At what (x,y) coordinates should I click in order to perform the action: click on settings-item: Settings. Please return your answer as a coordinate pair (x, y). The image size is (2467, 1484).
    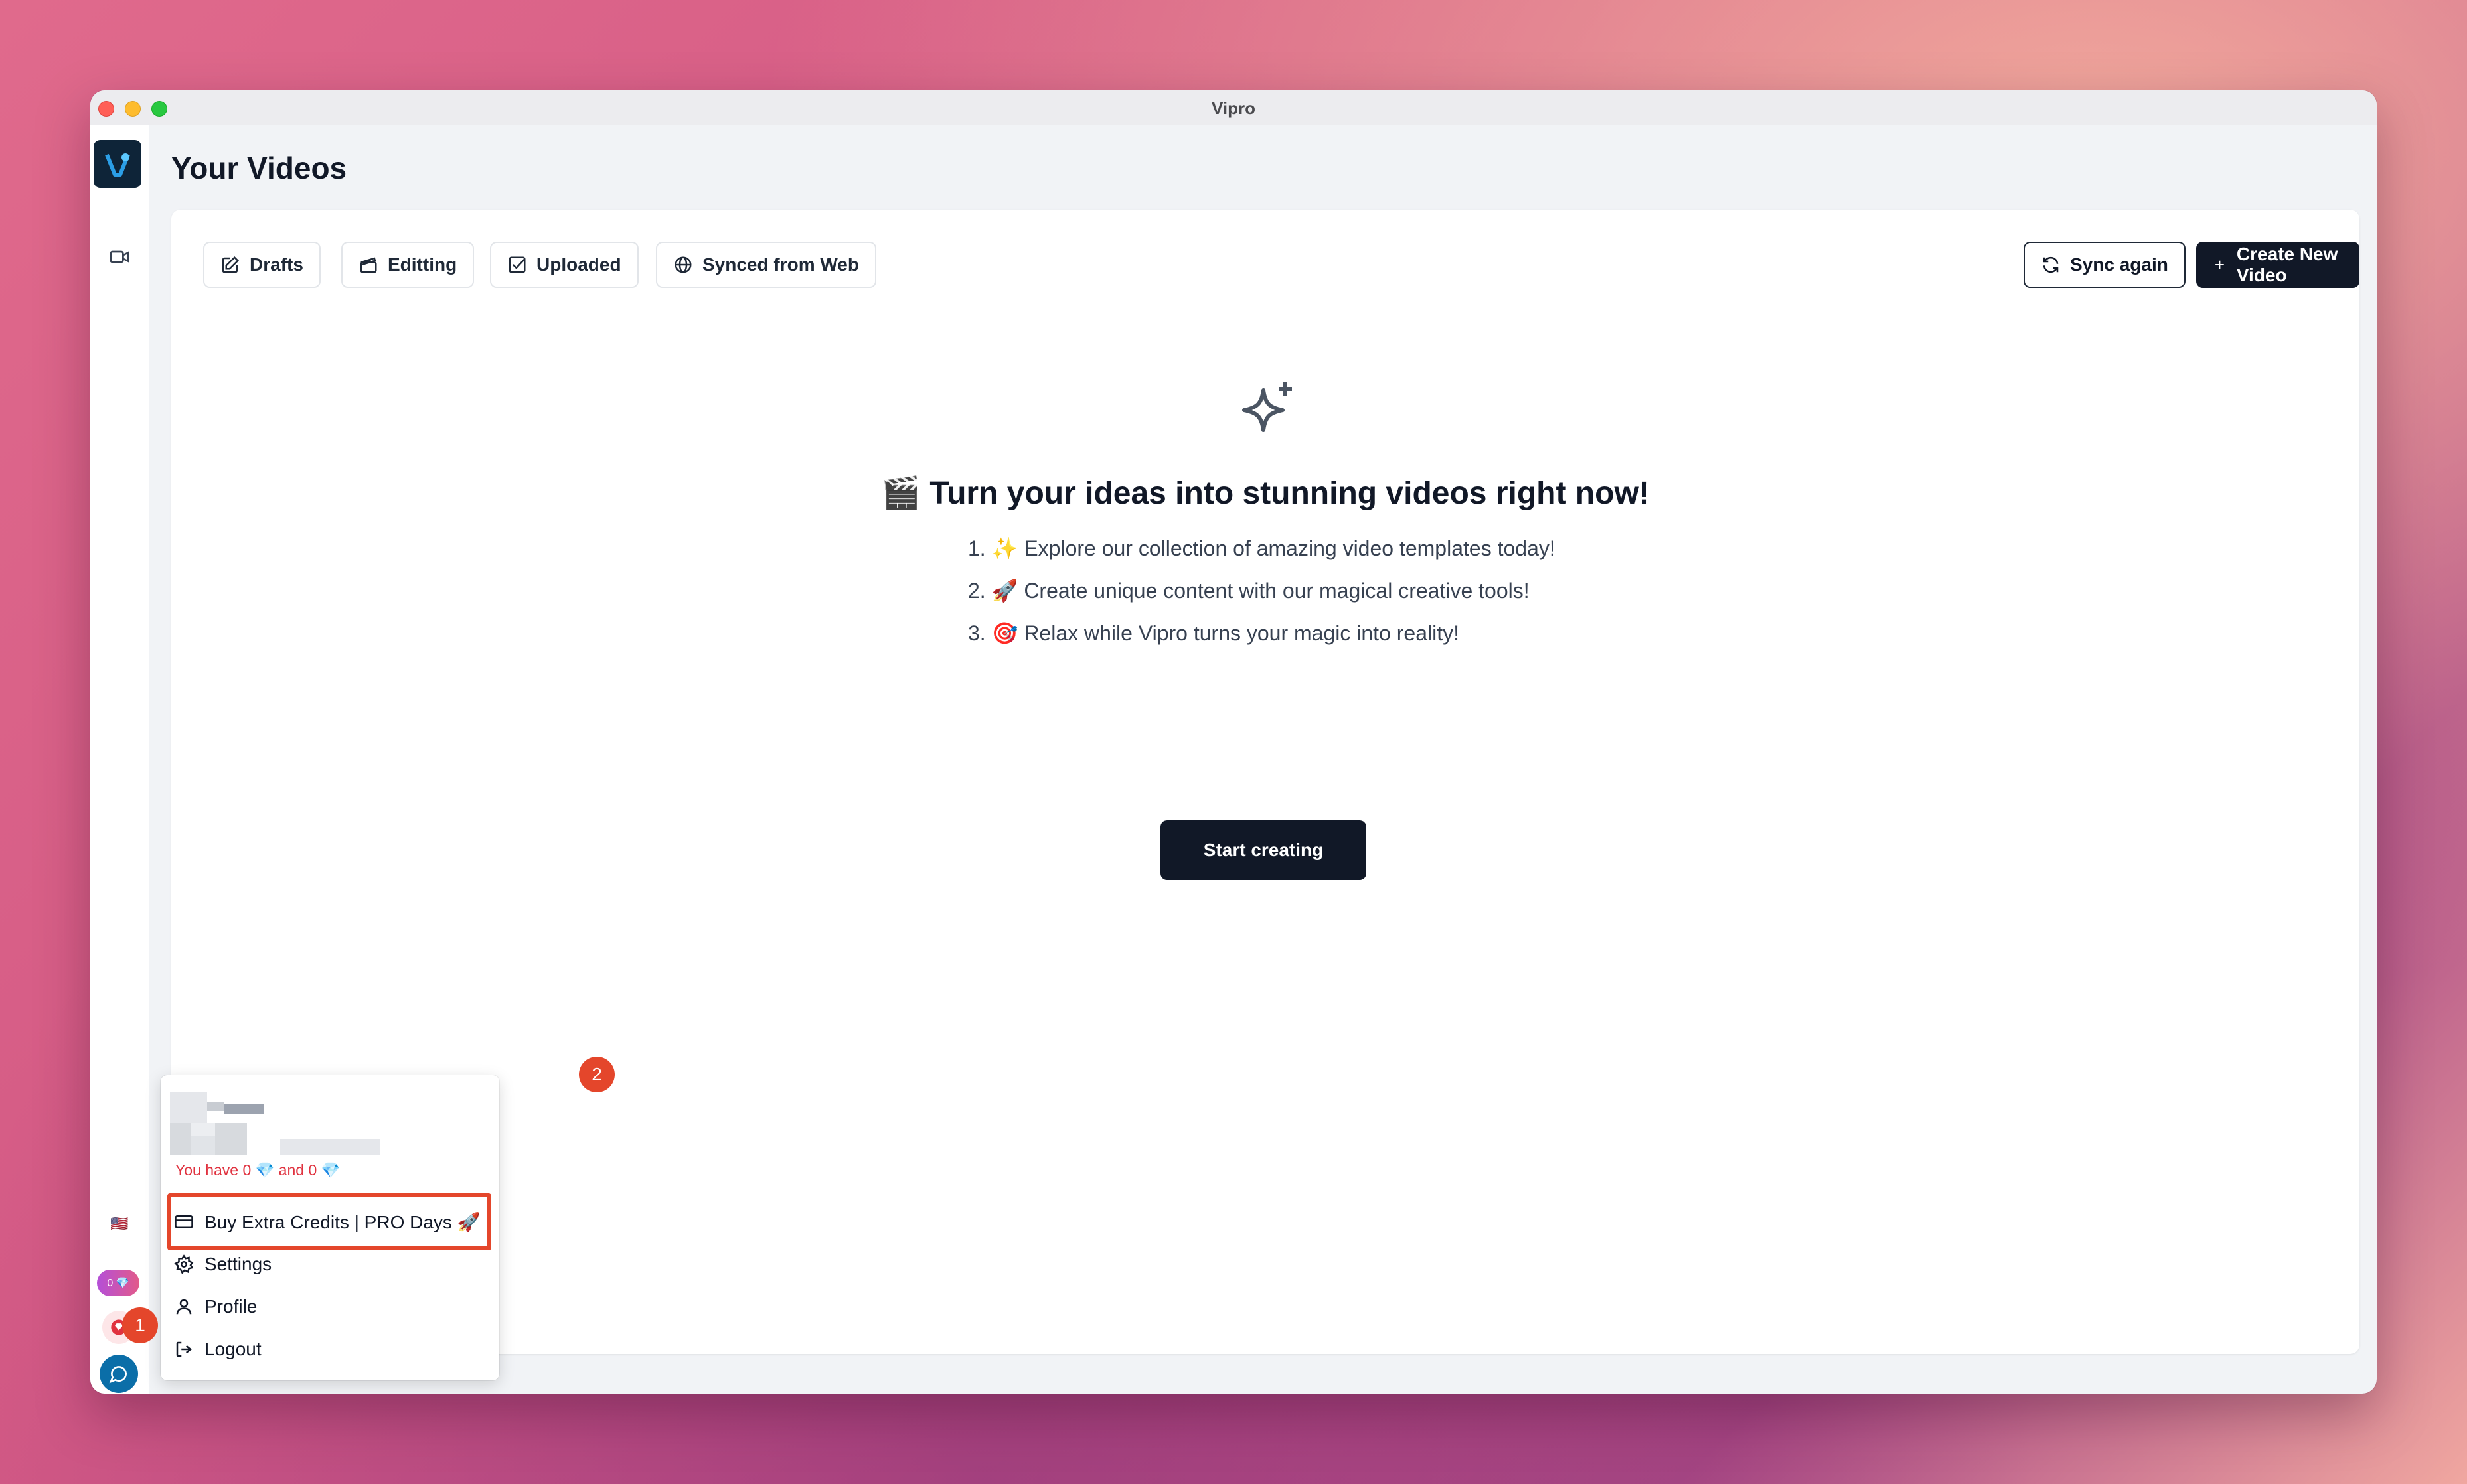
    Looking at the image, I should click on (223, 1264).